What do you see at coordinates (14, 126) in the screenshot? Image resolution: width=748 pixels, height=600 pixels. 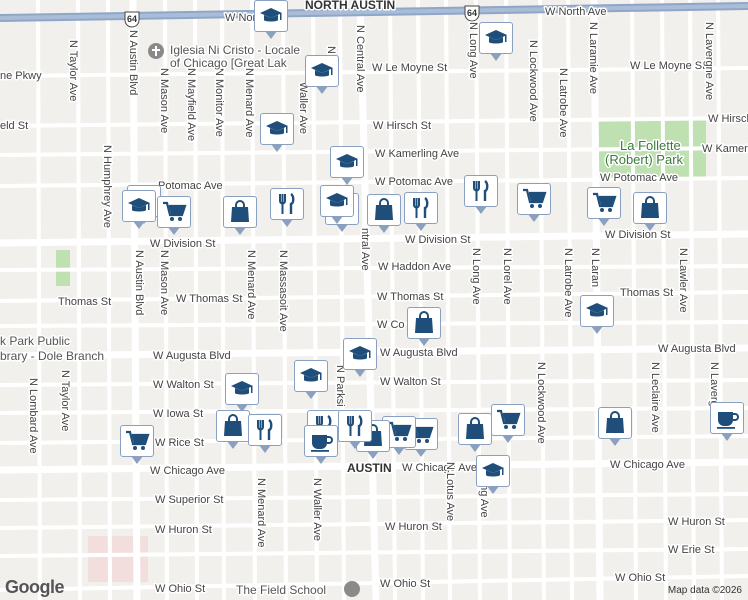 I see `street-label: eld St` at bounding box center [14, 126].